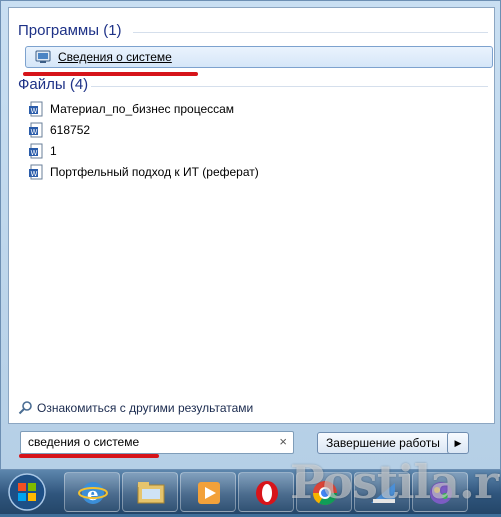 This screenshot has width=501, height=517. What do you see at coordinates (115, 57) in the screenshot?
I see `program-item-label: Сведения о системе` at bounding box center [115, 57].